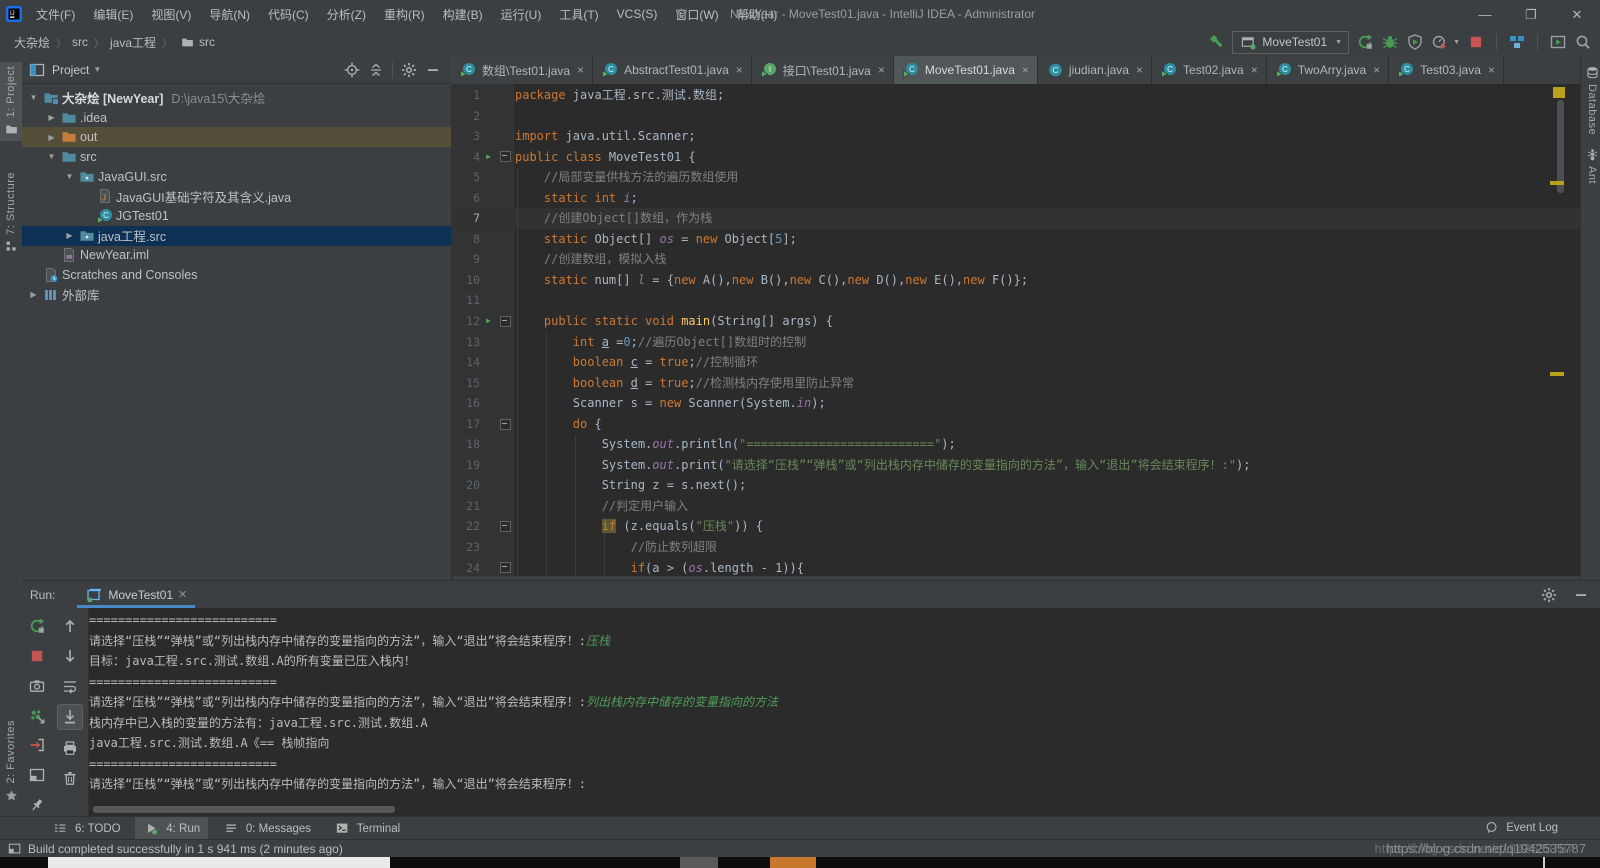  I want to click on locate-icon, so click(352, 70).